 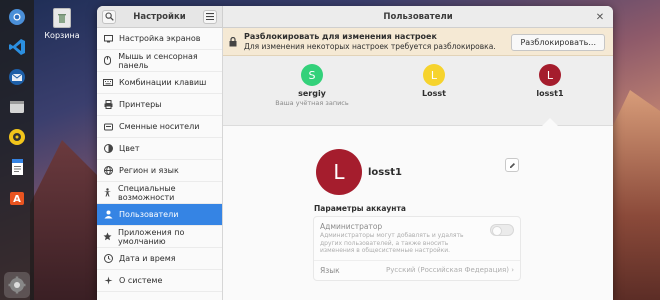 I want to click on avatar: S, so click(x=312, y=75).